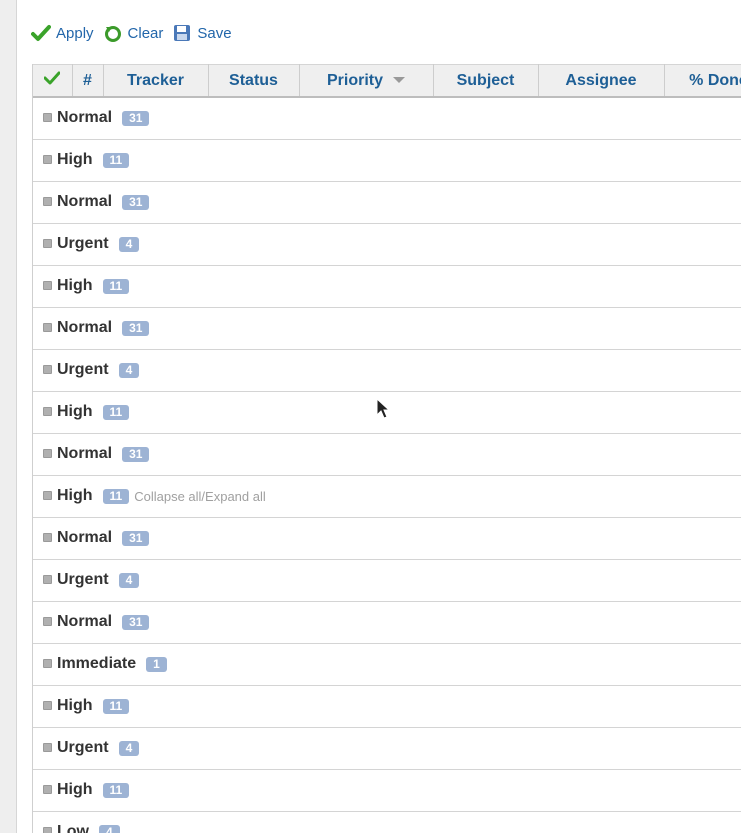 This screenshot has width=741, height=833. I want to click on column-header-subject: Subject, so click(486, 81).